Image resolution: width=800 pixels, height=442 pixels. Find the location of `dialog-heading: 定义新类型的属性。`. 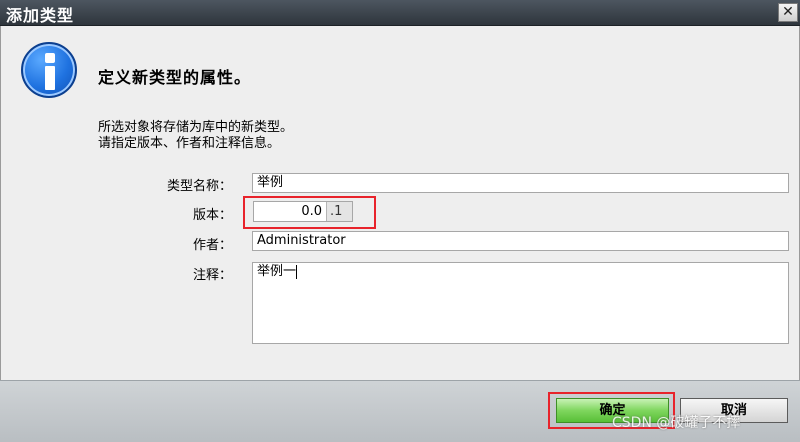

dialog-heading: 定义新类型的属性。 is located at coordinates (175, 77).